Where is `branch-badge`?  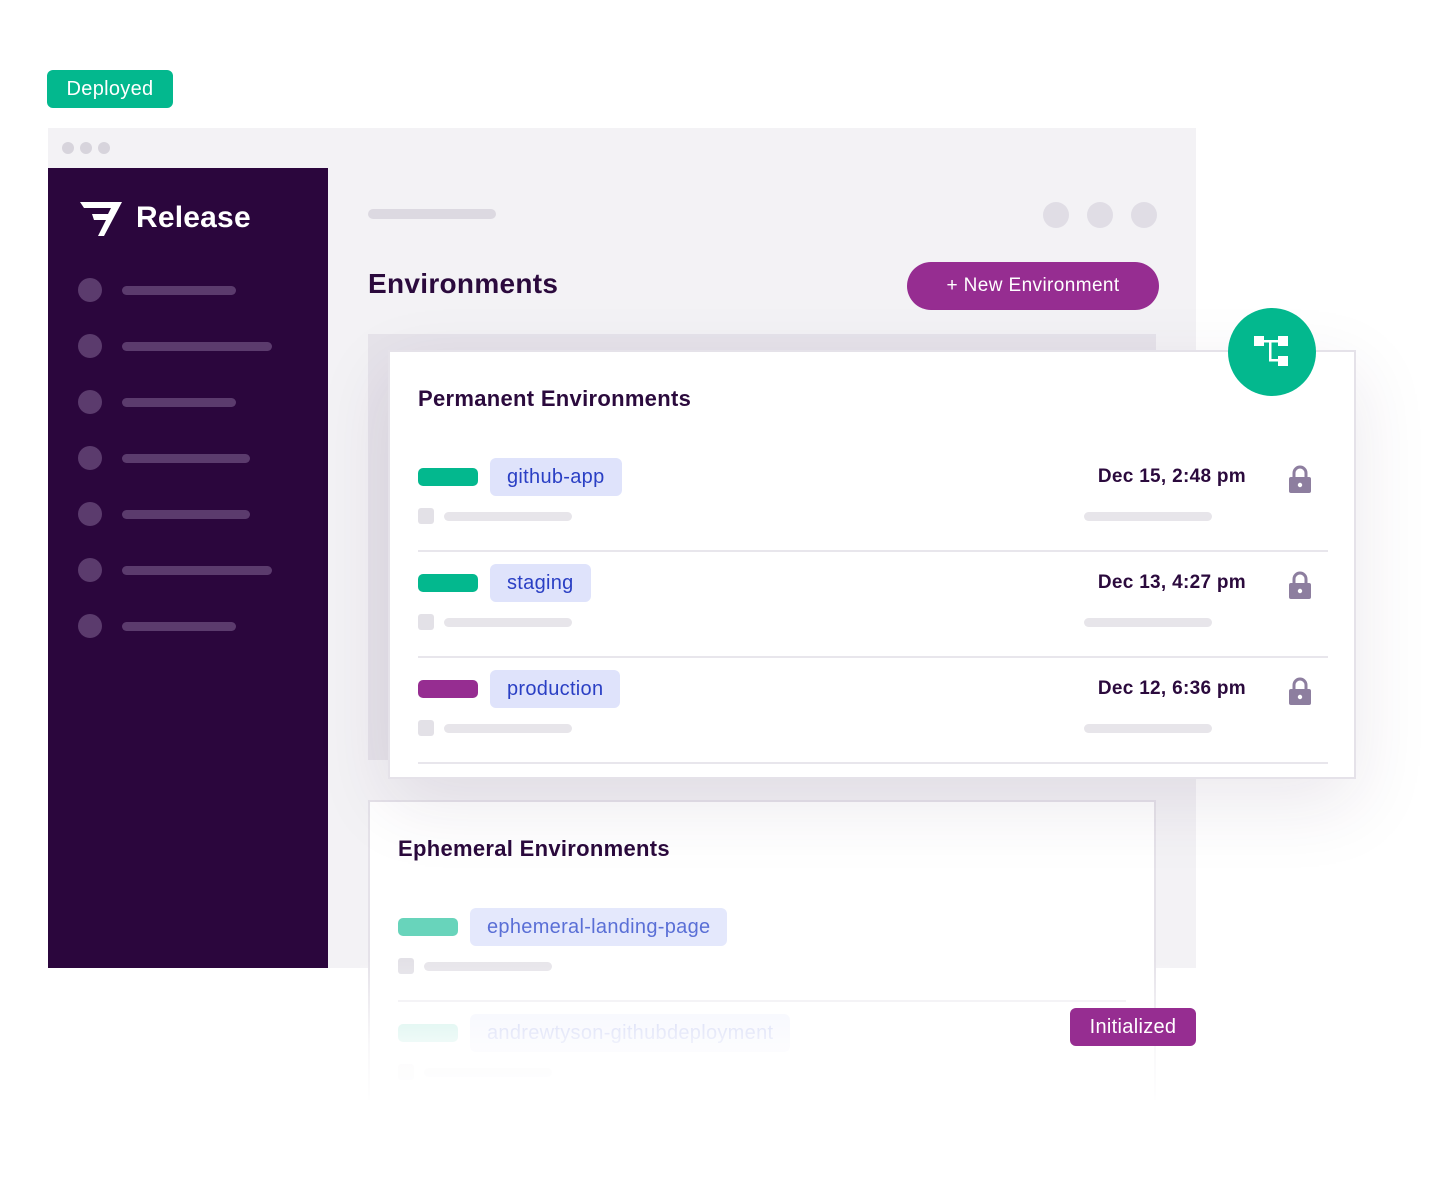 branch-badge is located at coordinates (1272, 352).